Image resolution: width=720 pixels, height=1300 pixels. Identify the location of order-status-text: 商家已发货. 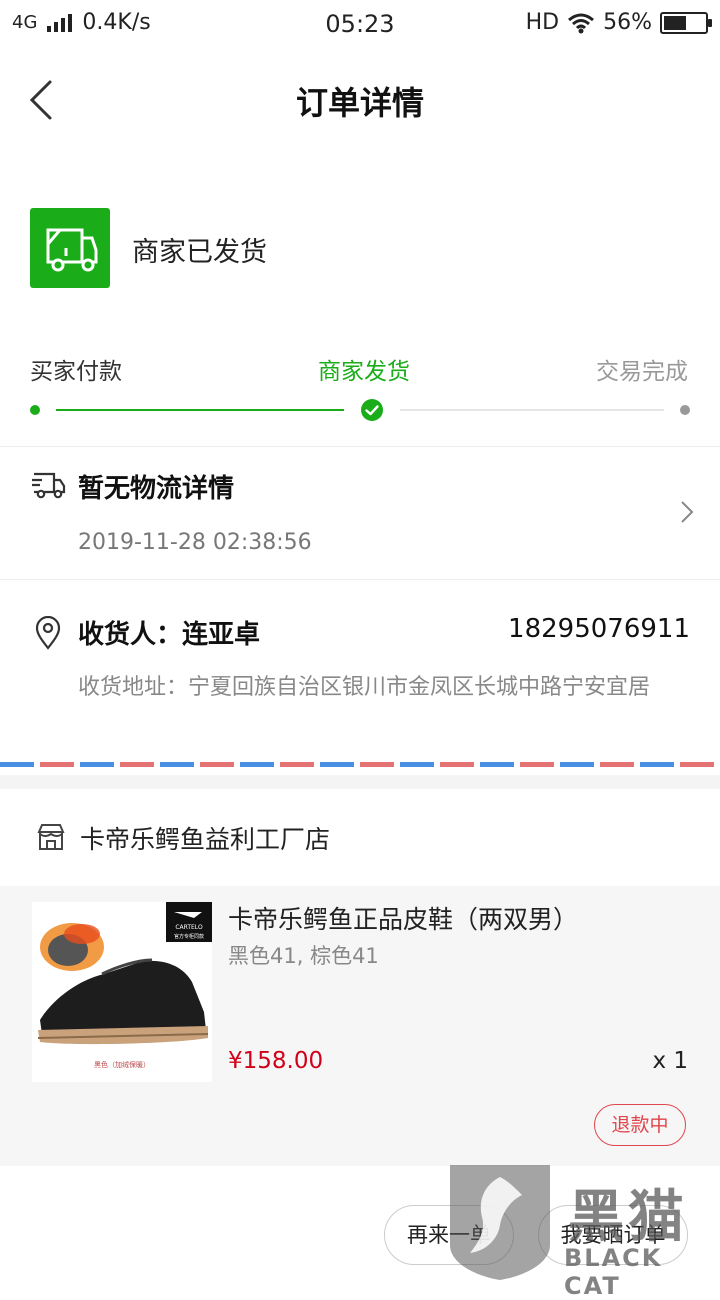
(199, 252).